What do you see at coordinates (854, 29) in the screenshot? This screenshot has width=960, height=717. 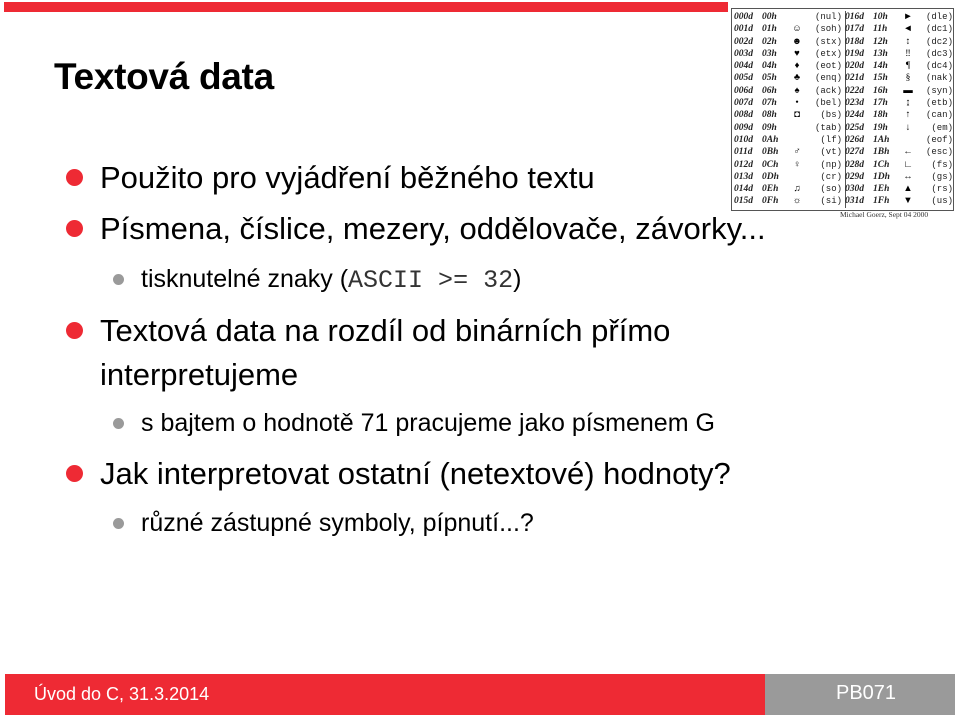 I see `ascii-dec-code: 017d` at bounding box center [854, 29].